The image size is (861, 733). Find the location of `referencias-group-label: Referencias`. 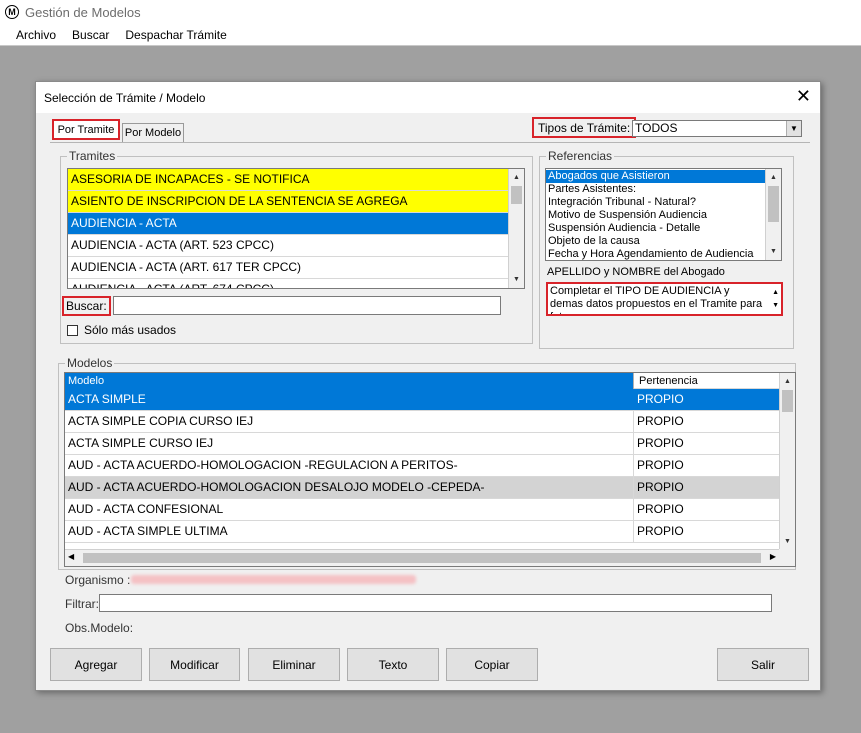

referencias-group-label: Referencias is located at coordinates (580, 156).